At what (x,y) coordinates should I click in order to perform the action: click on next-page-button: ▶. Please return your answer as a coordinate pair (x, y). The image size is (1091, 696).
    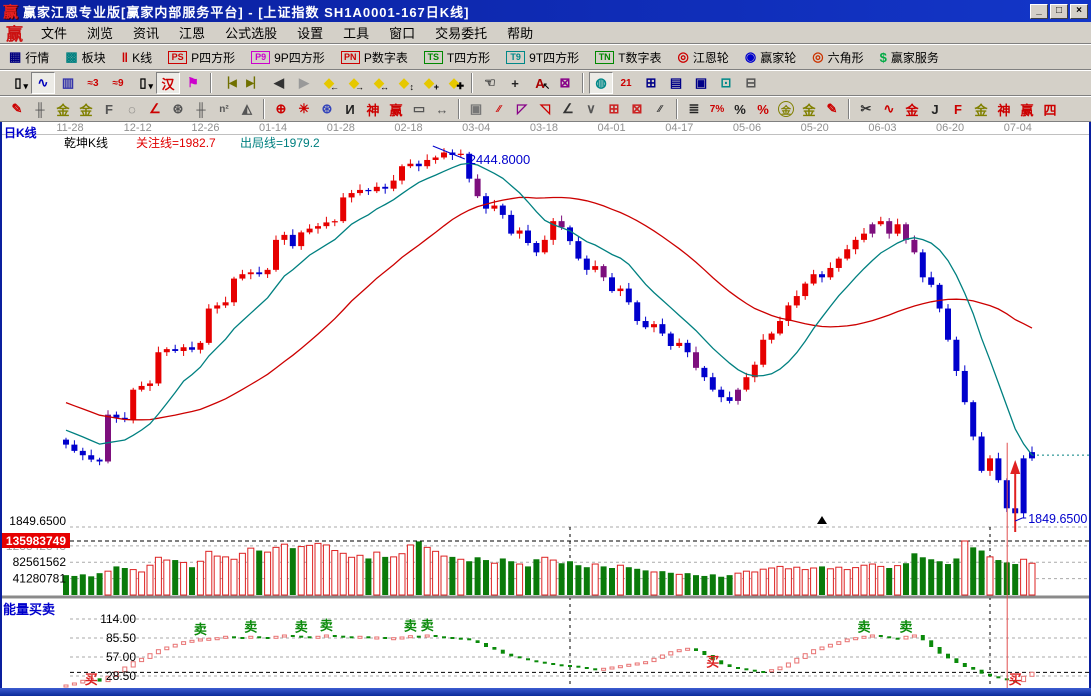
    Looking at the image, I should click on (304, 83).